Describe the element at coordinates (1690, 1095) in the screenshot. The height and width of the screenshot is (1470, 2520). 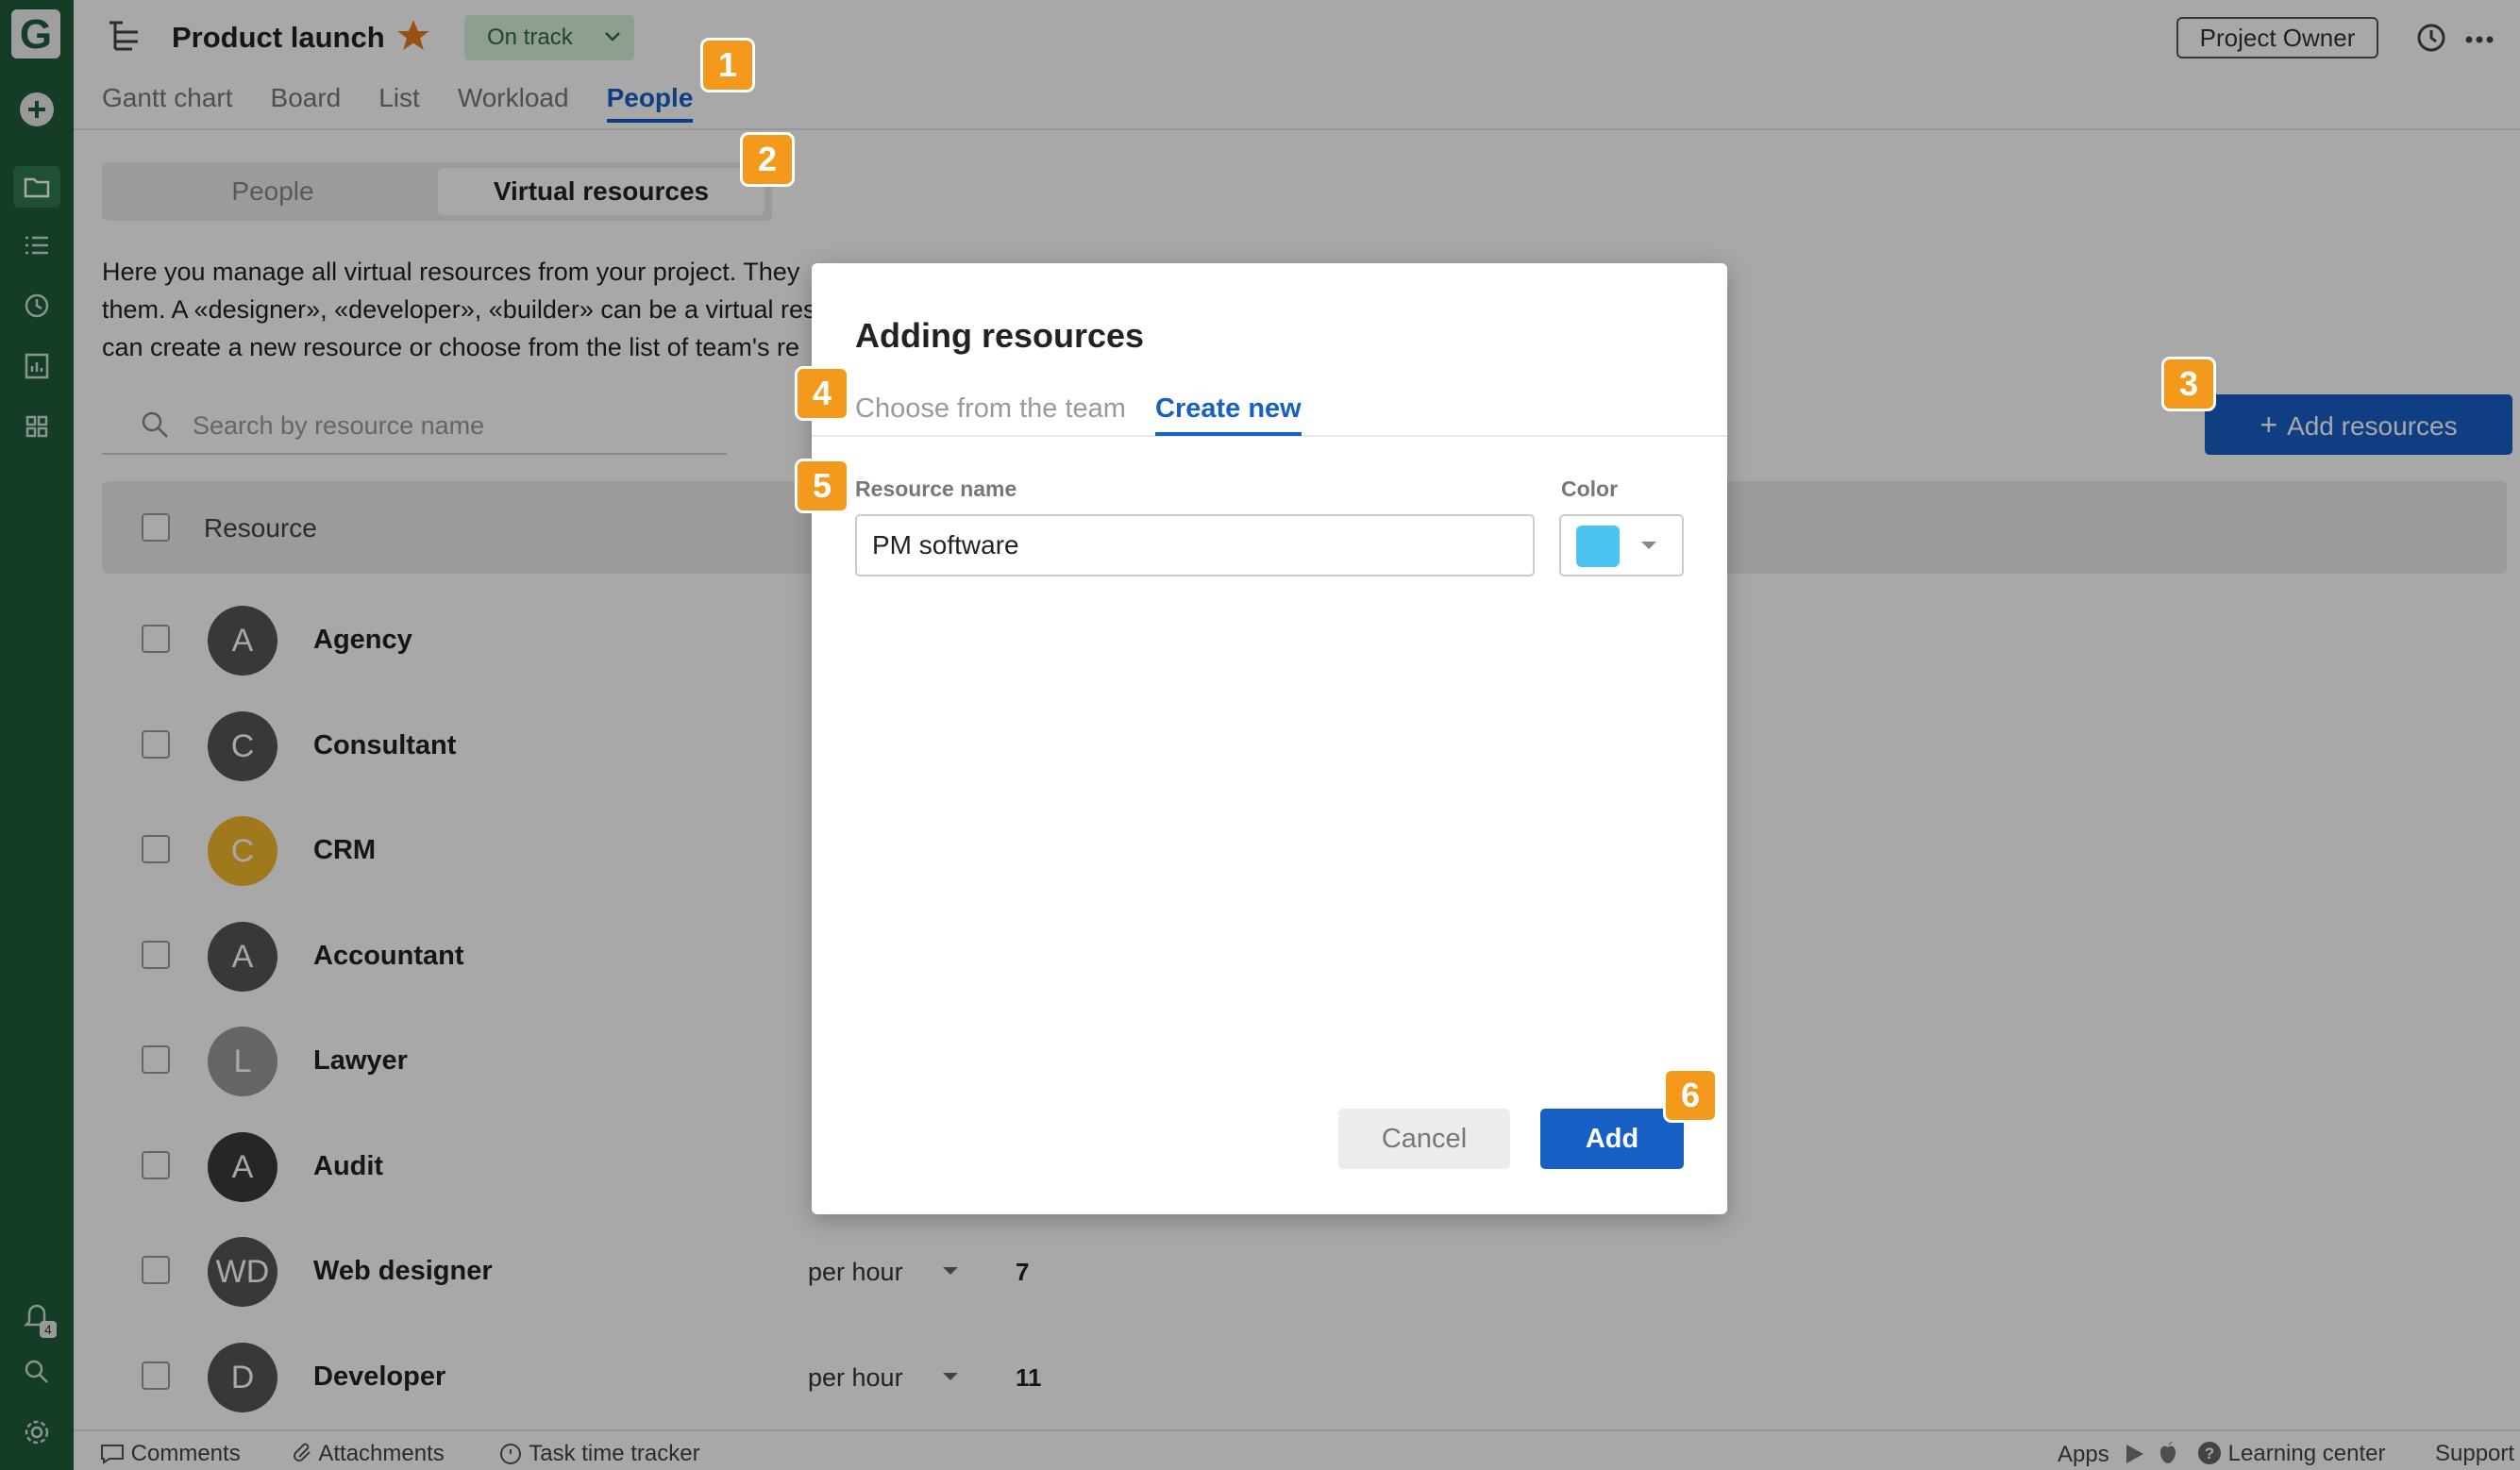
I see `callout-marker: 6` at that location.